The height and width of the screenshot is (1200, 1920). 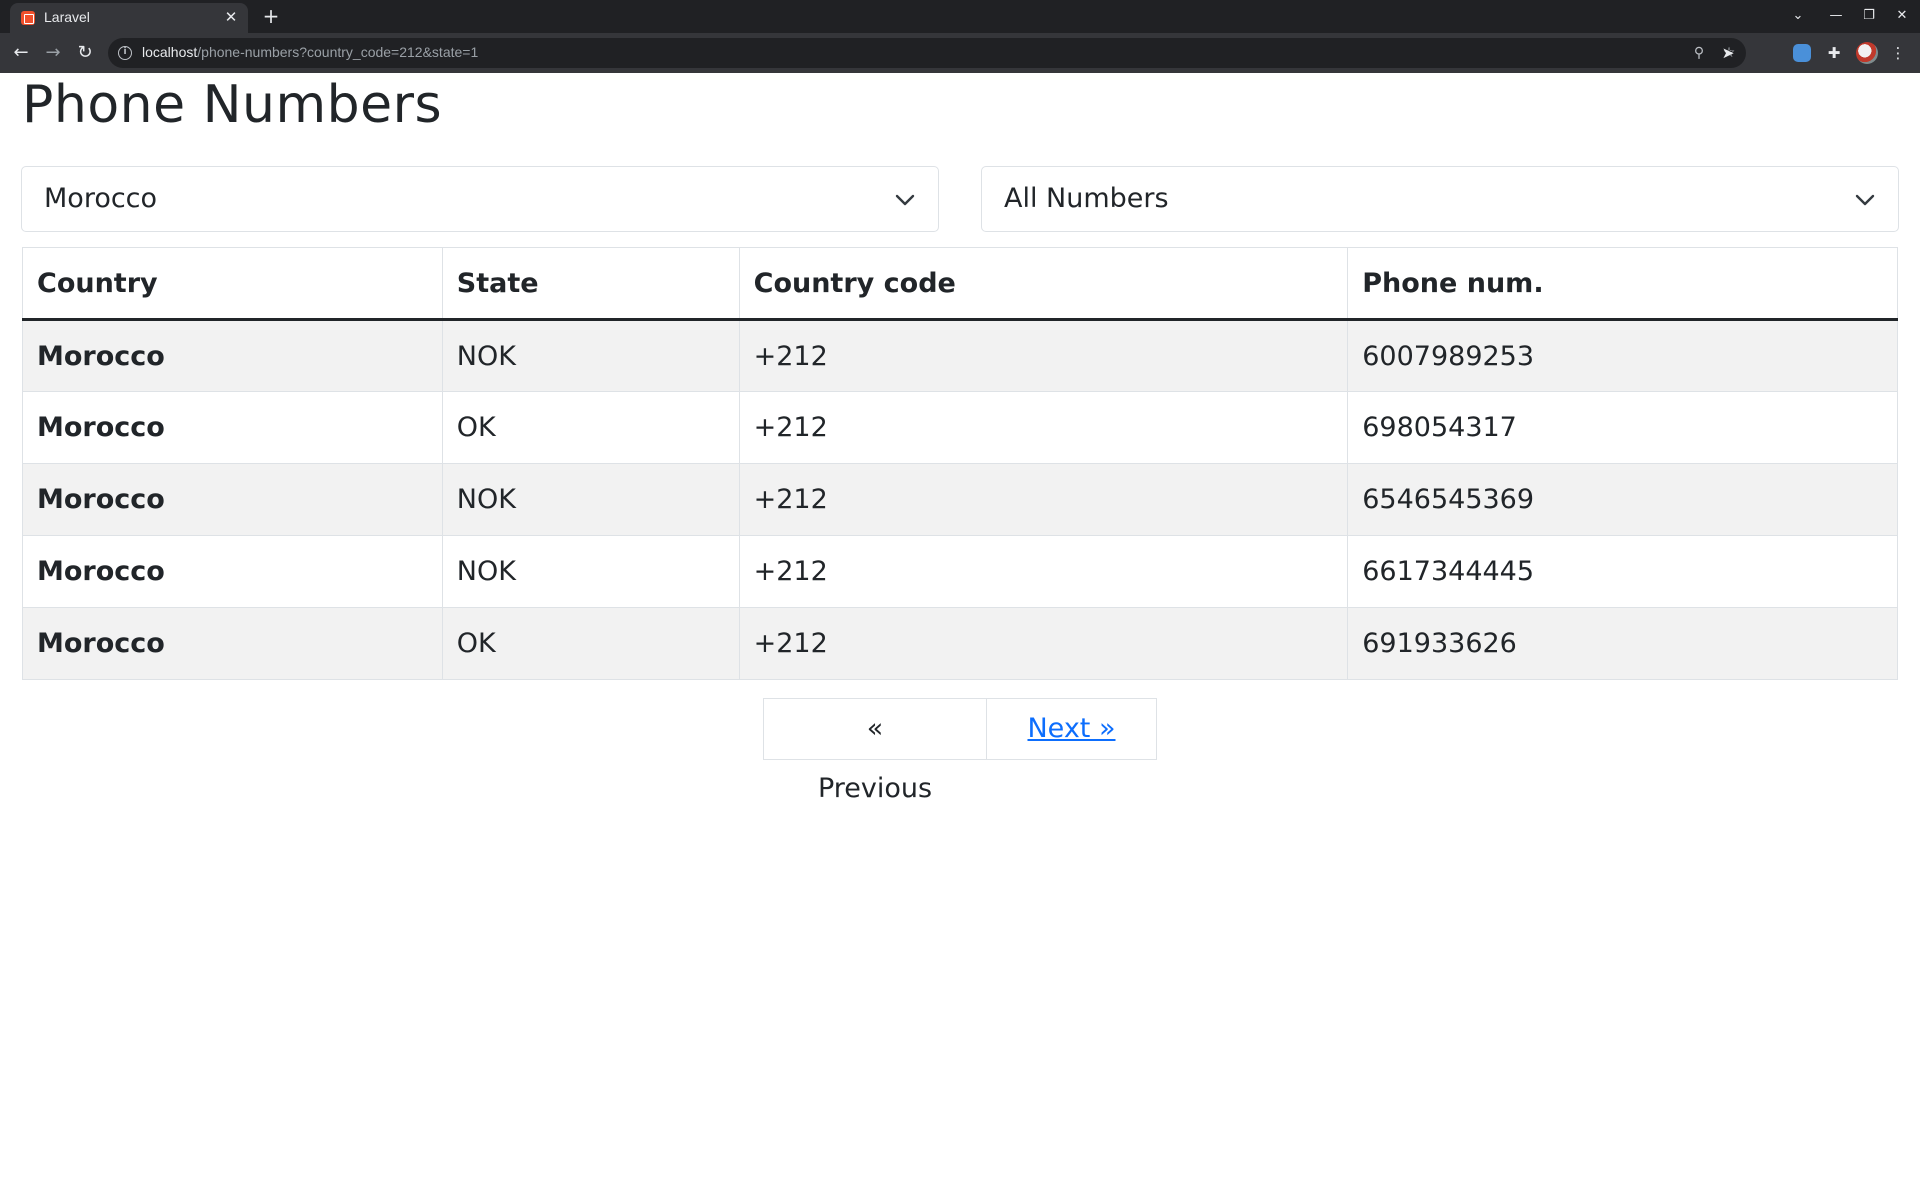 What do you see at coordinates (1622, 427) in the screenshot?
I see `cell-phone: 698054317` at bounding box center [1622, 427].